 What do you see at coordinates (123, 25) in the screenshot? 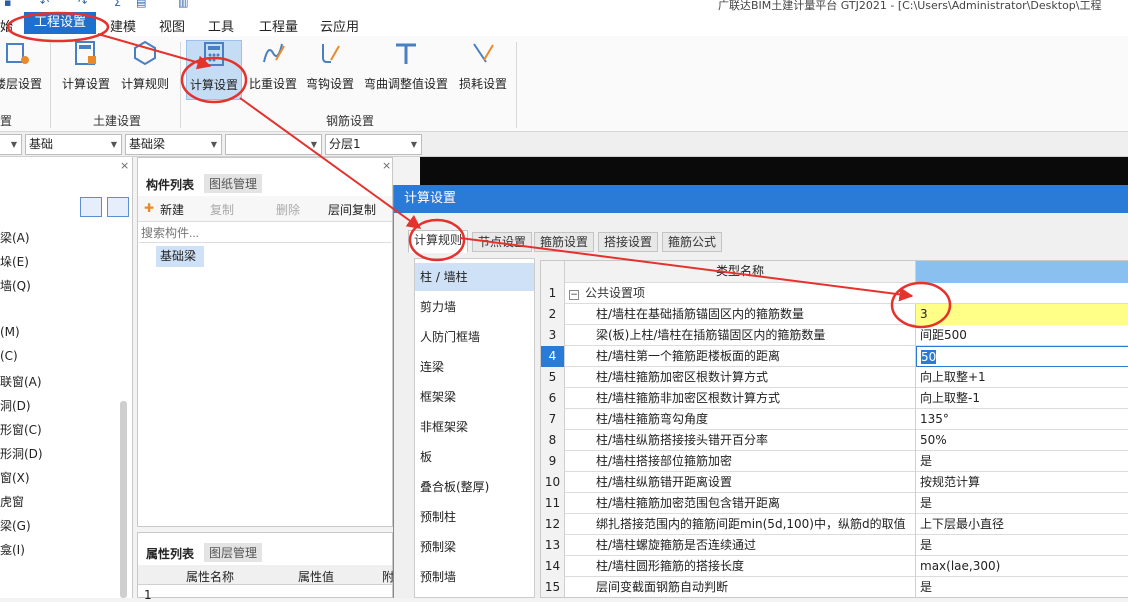
I see `menu-modeling: 建模` at bounding box center [123, 25].